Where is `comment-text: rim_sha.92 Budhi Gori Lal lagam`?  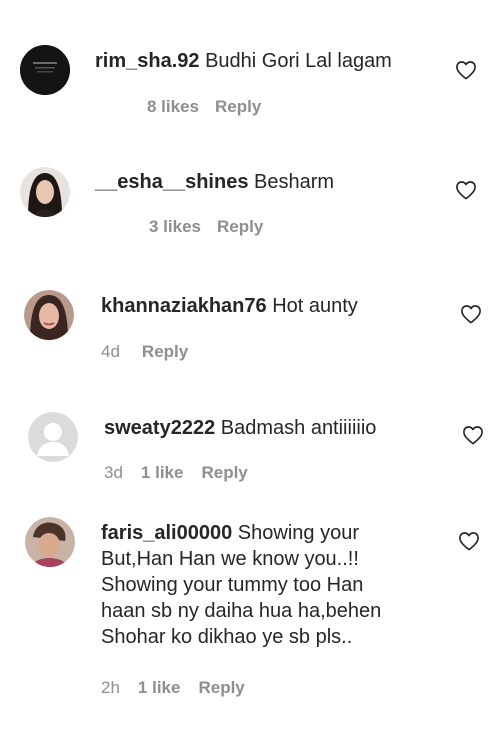
comment-text: rim_sha.92 Budhi Gori Lal lagam is located at coordinates (270, 61).